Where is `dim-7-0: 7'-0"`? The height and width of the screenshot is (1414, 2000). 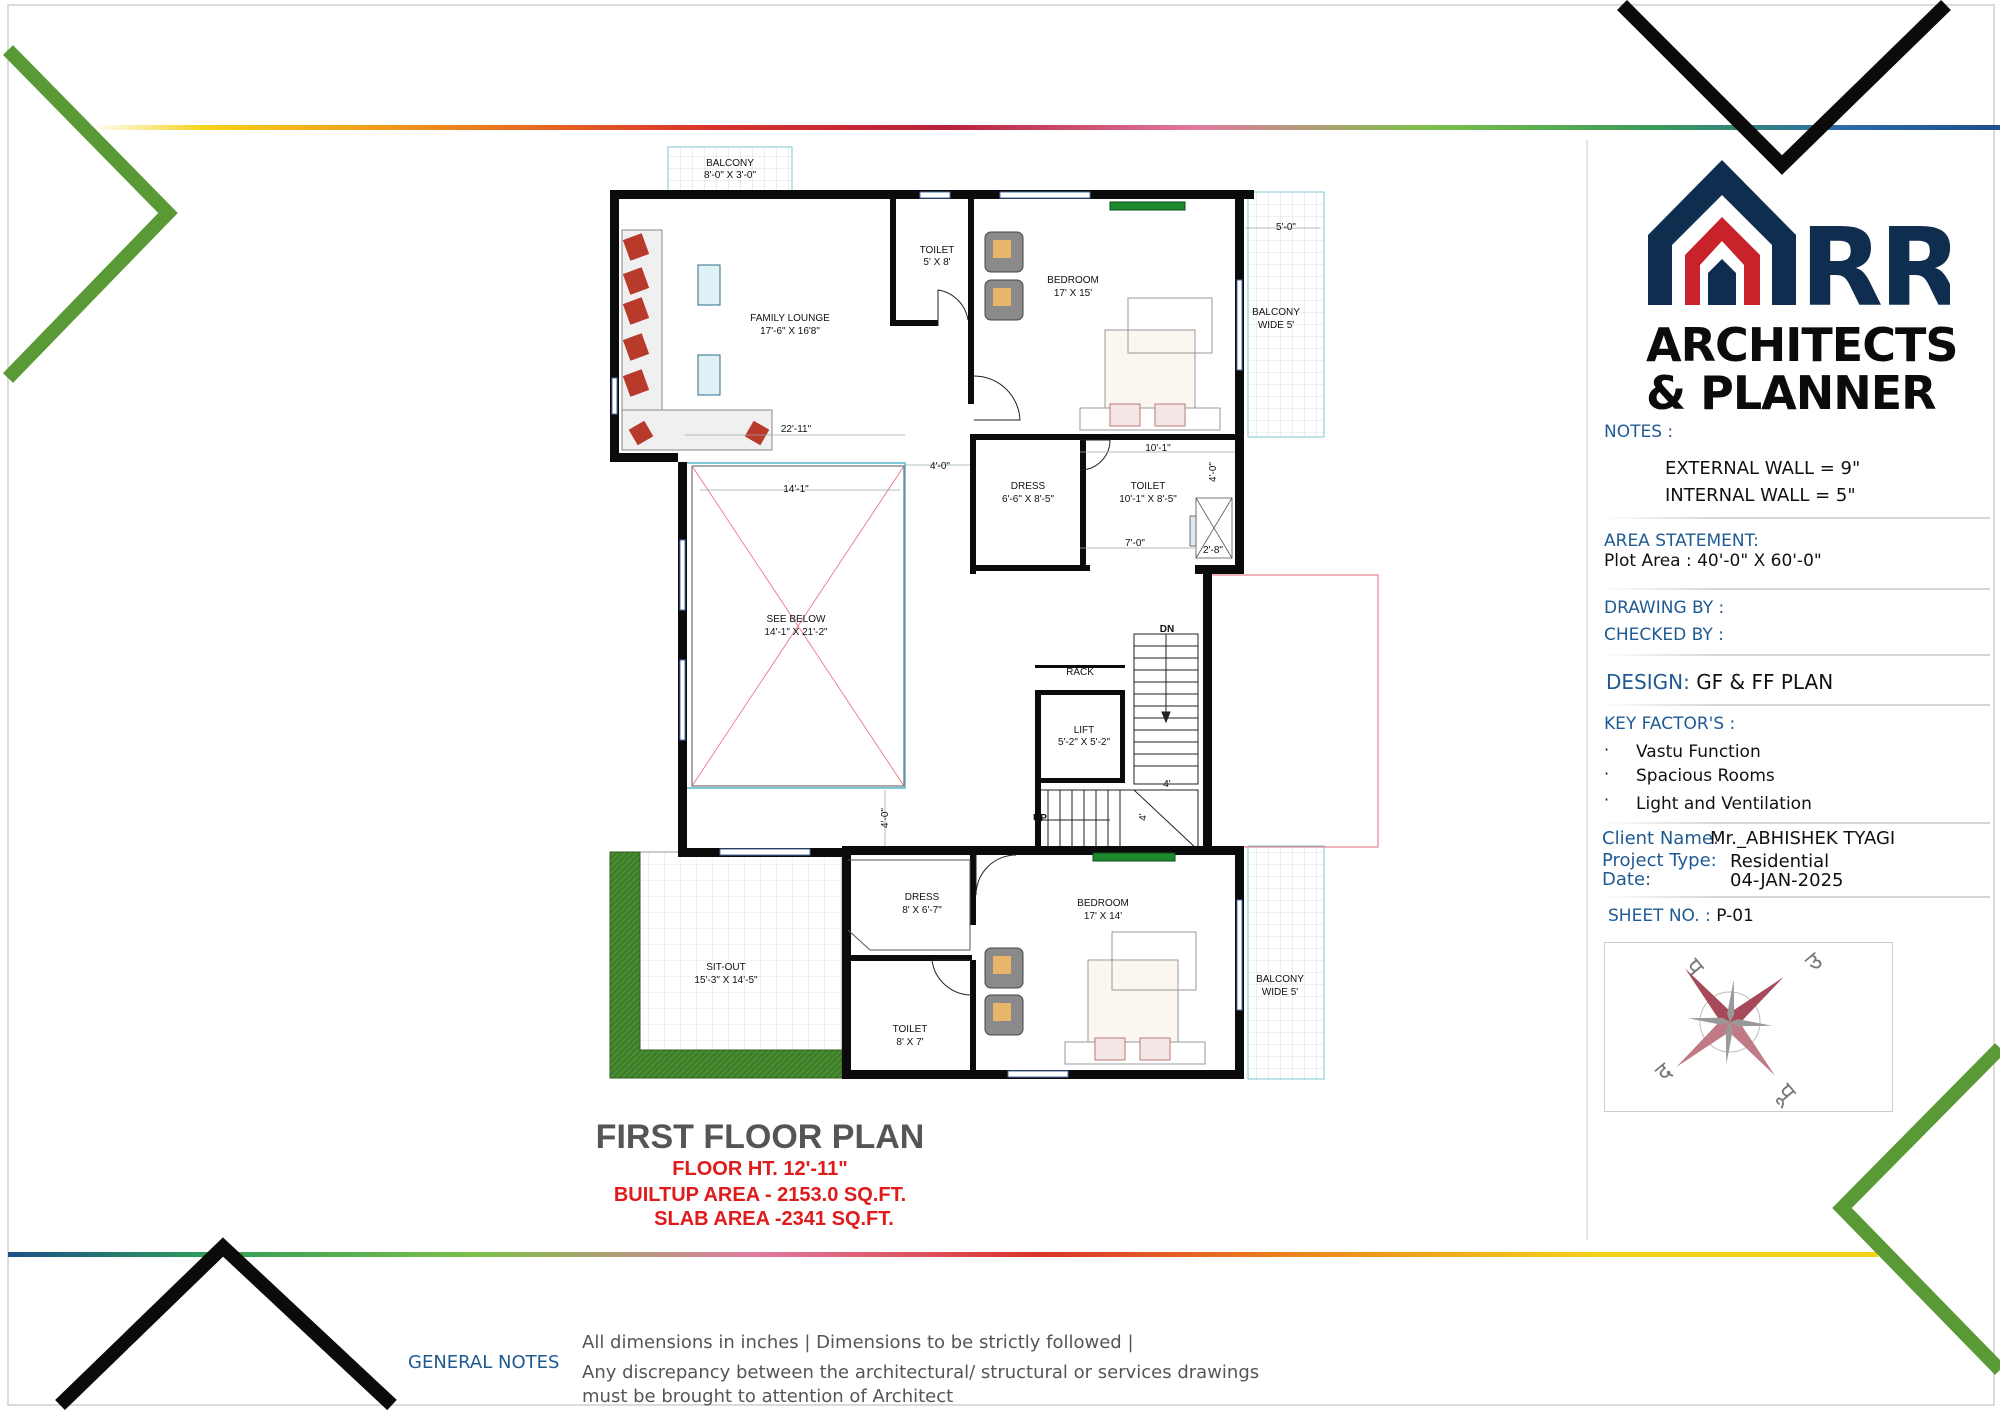 dim-7-0: 7'-0" is located at coordinates (1135, 543).